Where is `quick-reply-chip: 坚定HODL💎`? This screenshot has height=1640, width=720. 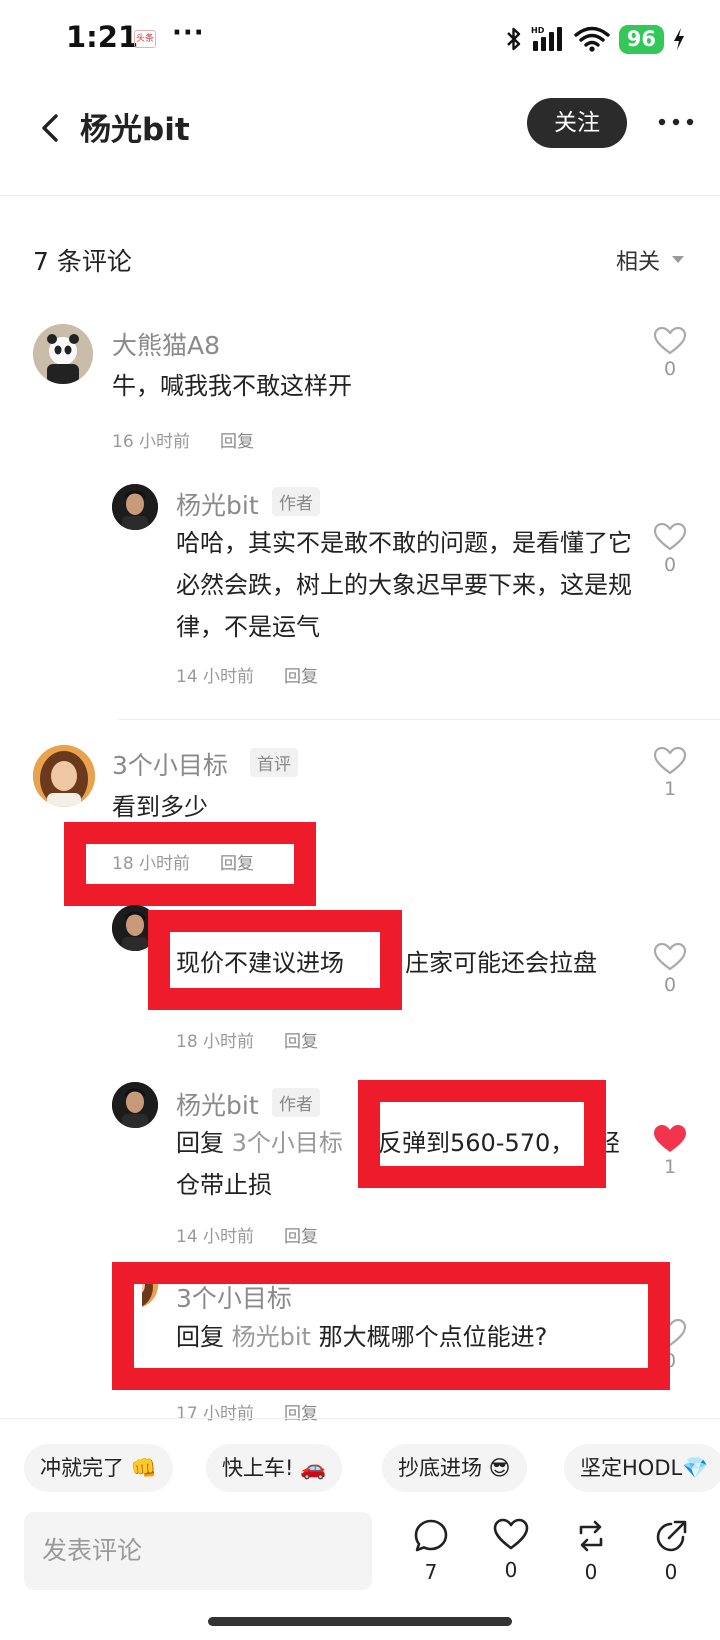 quick-reply-chip: 坚定HODL💎 is located at coordinates (642, 1468).